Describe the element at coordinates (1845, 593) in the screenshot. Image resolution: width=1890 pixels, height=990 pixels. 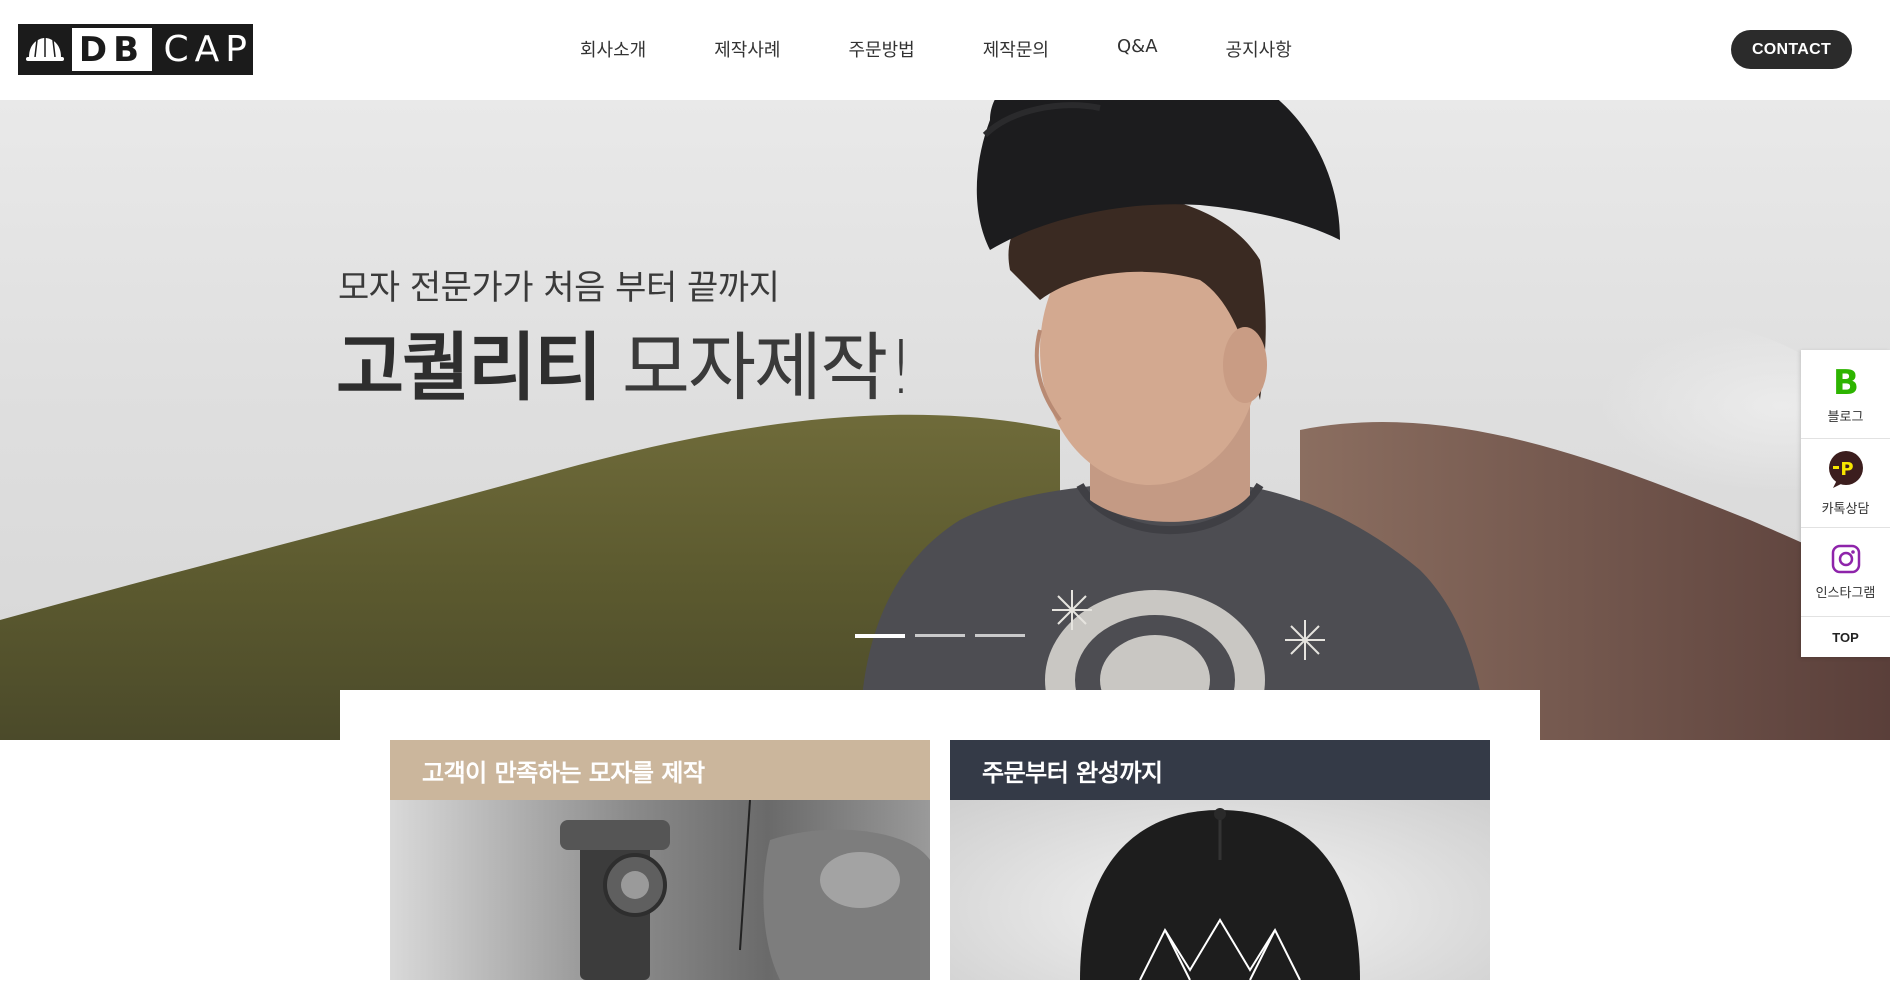
I see `quick-menu-label: 인스타그램` at that location.